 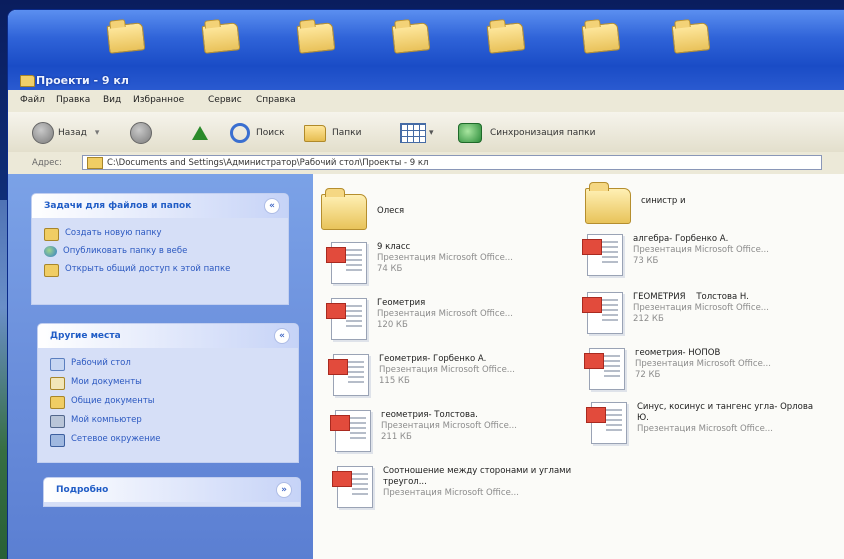 I want to click on place-shared-documents: Общие документы, so click(x=102, y=402).